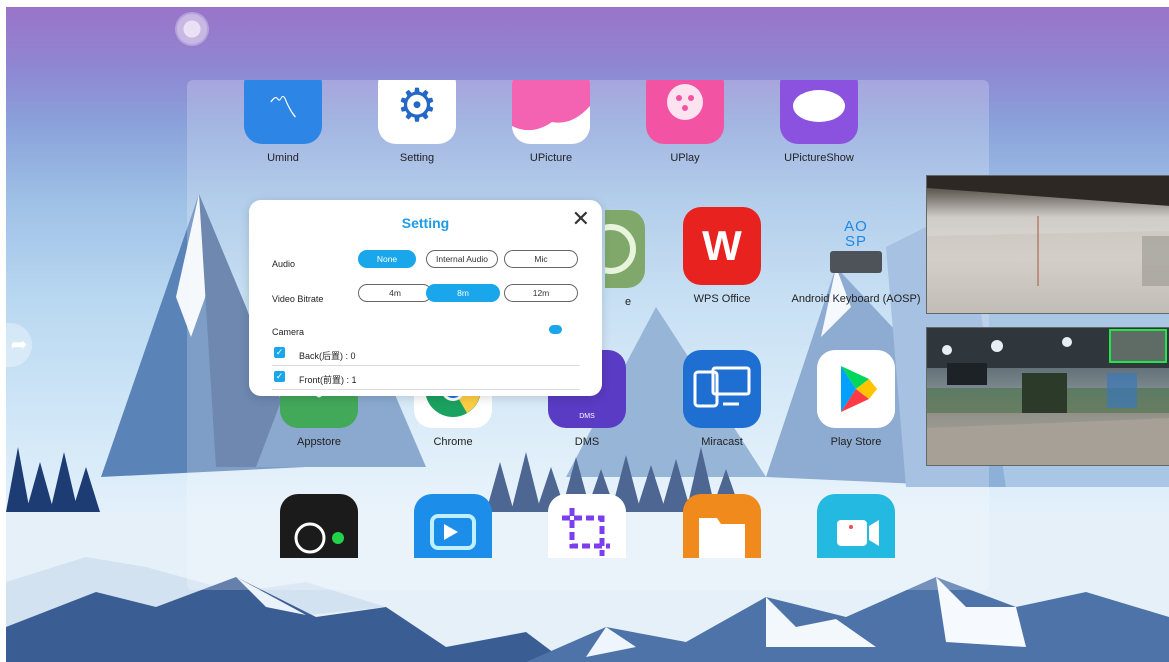 Image resolution: width=1169 pixels, height=662 pixels. I want to click on camera-preview-front, so click(1047, 396).